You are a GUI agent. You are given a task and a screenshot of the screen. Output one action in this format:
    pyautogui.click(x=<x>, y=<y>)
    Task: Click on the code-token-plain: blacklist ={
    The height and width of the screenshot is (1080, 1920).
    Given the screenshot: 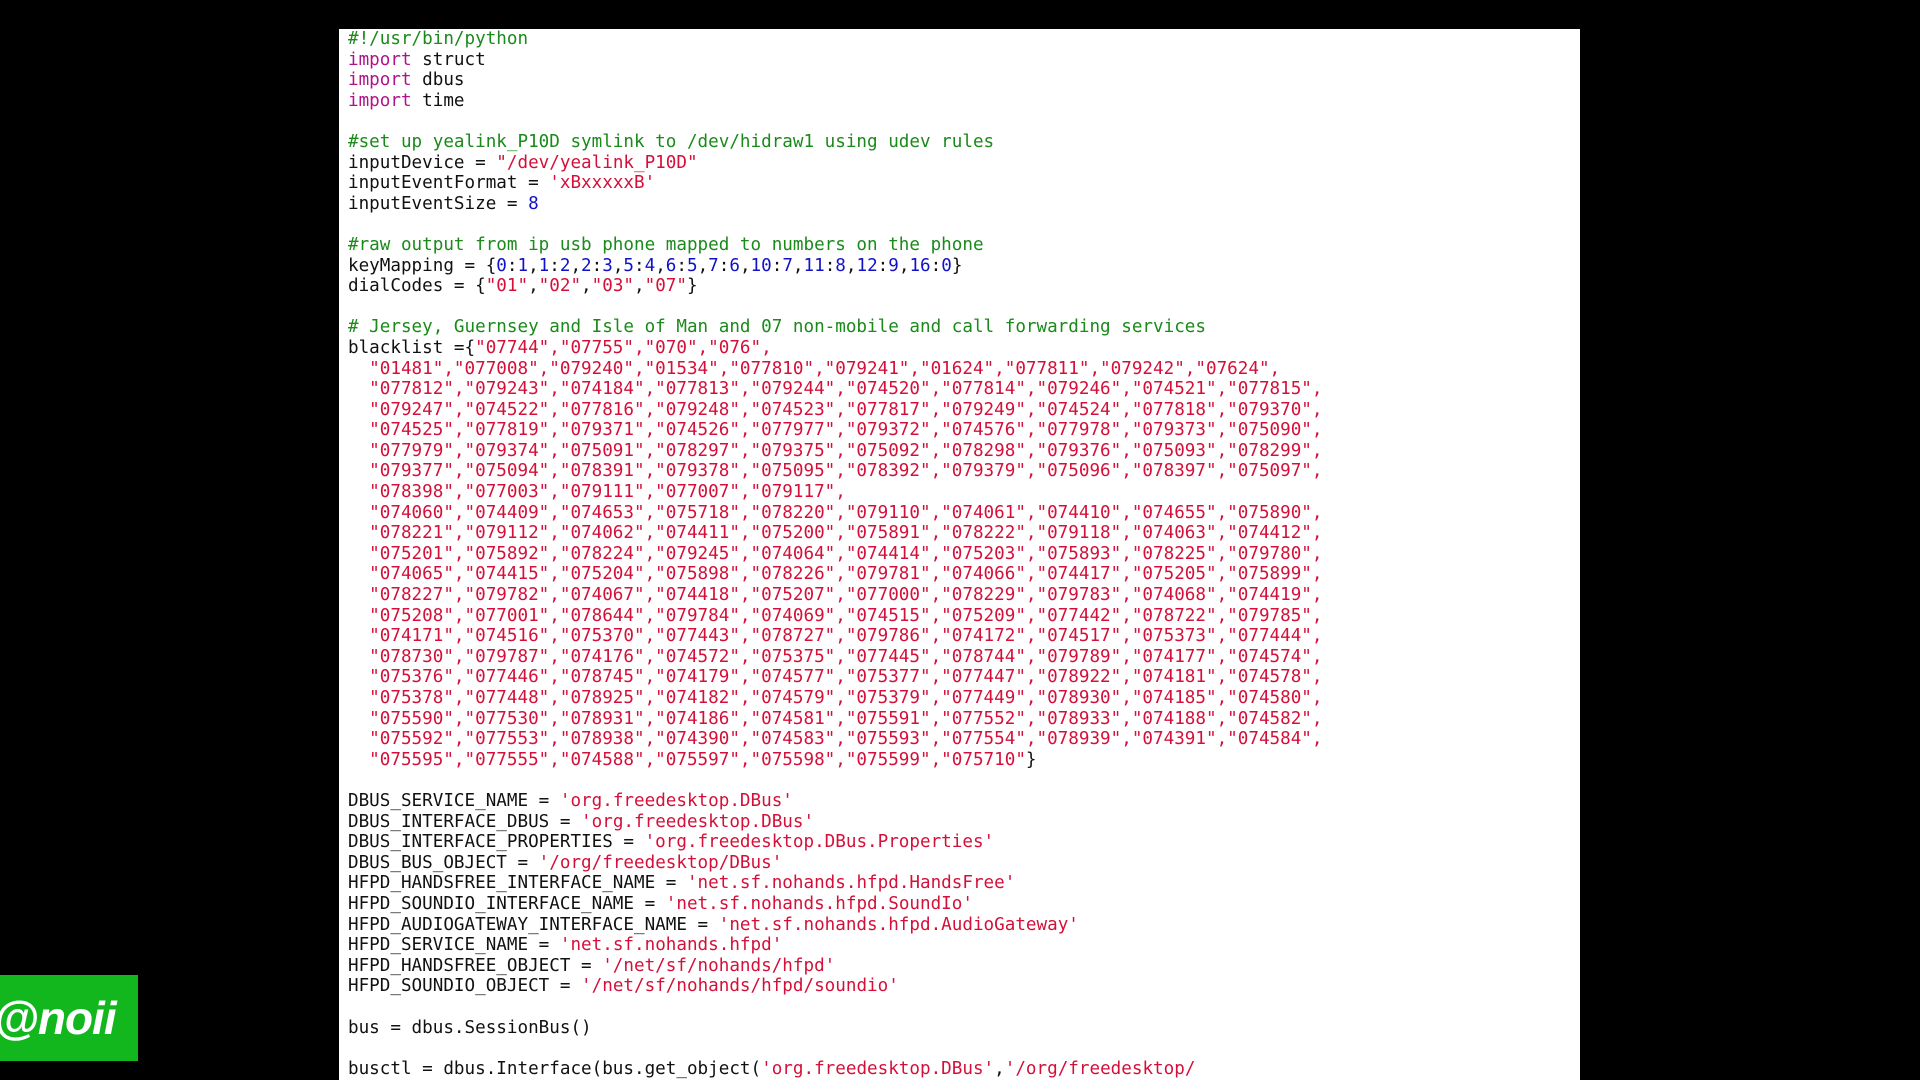 What is the action you would take?
    pyautogui.click(x=412, y=347)
    